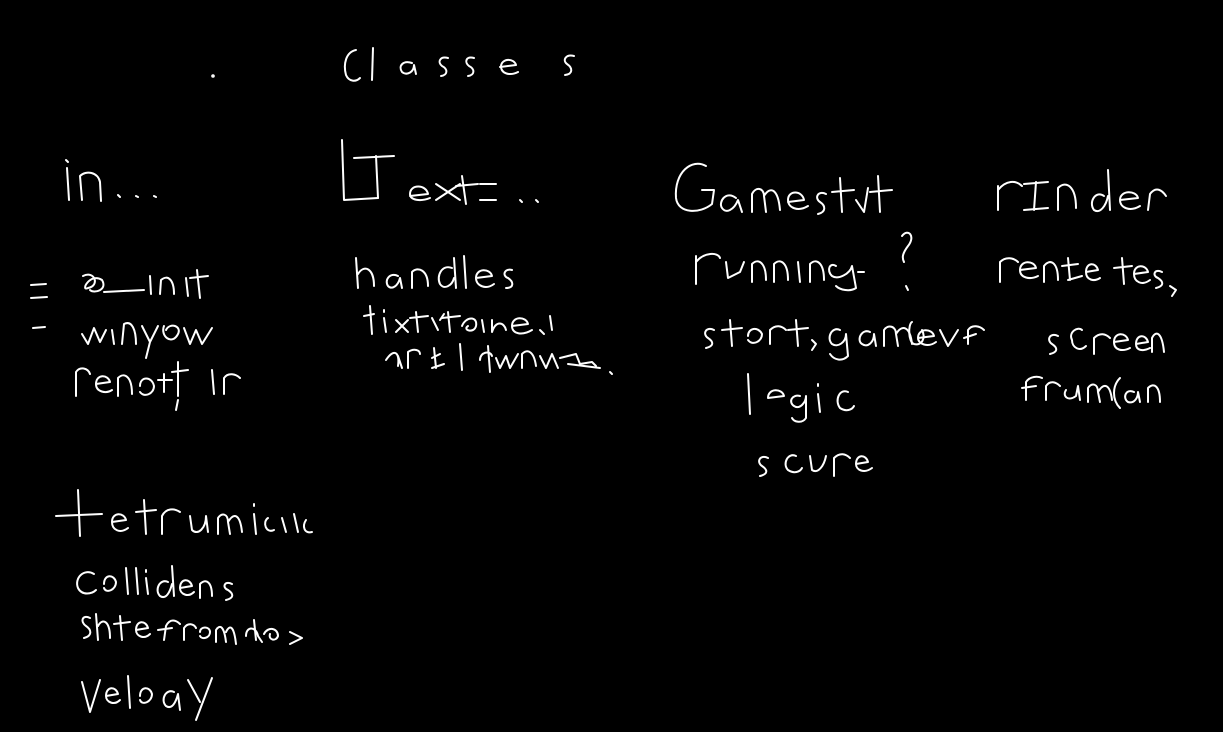  What do you see at coordinates (484, 315) in the screenshot?
I see `column-2-items` at bounding box center [484, 315].